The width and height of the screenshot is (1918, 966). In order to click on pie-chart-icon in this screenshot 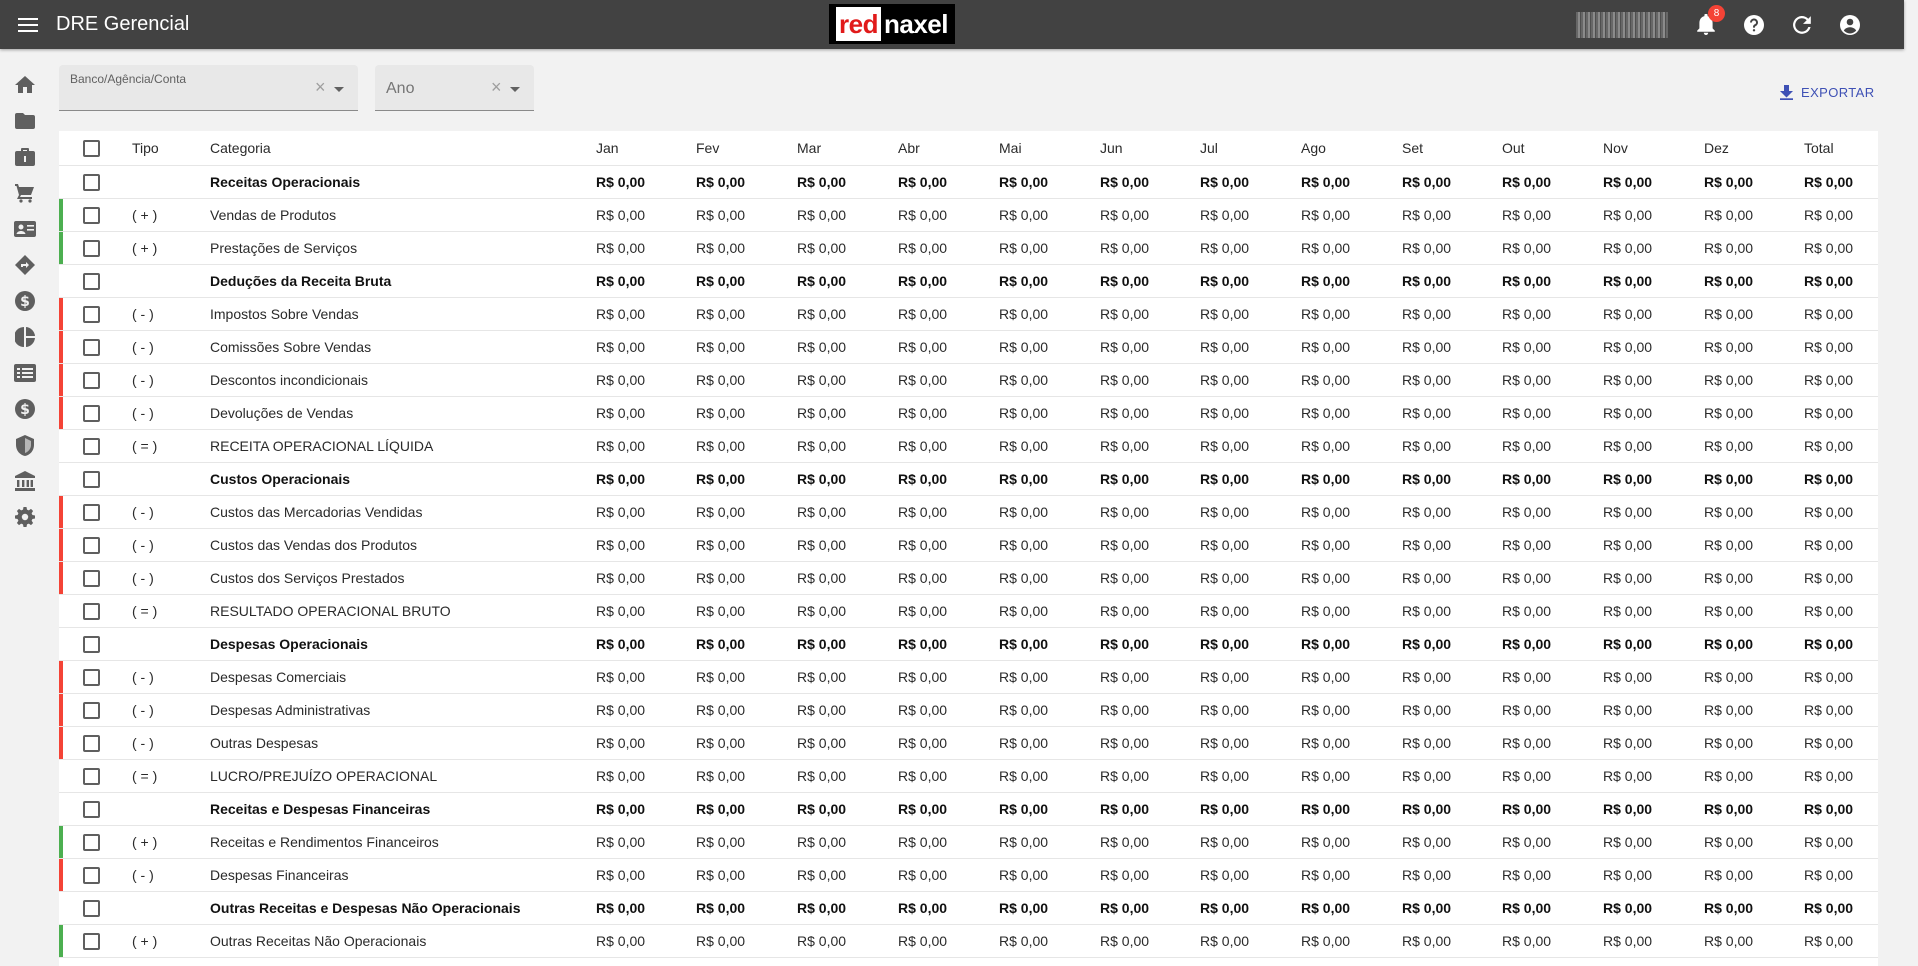, I will do `click(25, 337)`.